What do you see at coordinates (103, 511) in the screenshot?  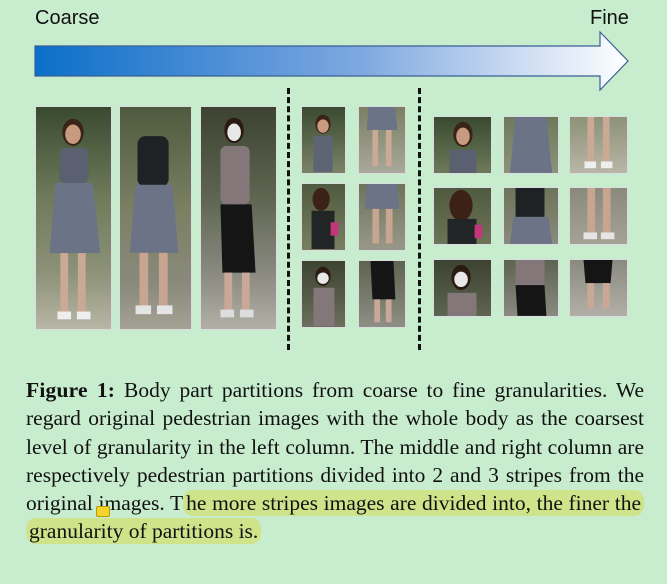 I see `annotation-cursor-icon` at bounding box center [103, 511].